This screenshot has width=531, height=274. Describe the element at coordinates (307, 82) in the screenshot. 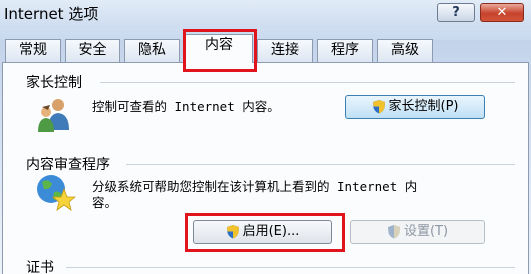

I see `parental-group-divider` at that location.